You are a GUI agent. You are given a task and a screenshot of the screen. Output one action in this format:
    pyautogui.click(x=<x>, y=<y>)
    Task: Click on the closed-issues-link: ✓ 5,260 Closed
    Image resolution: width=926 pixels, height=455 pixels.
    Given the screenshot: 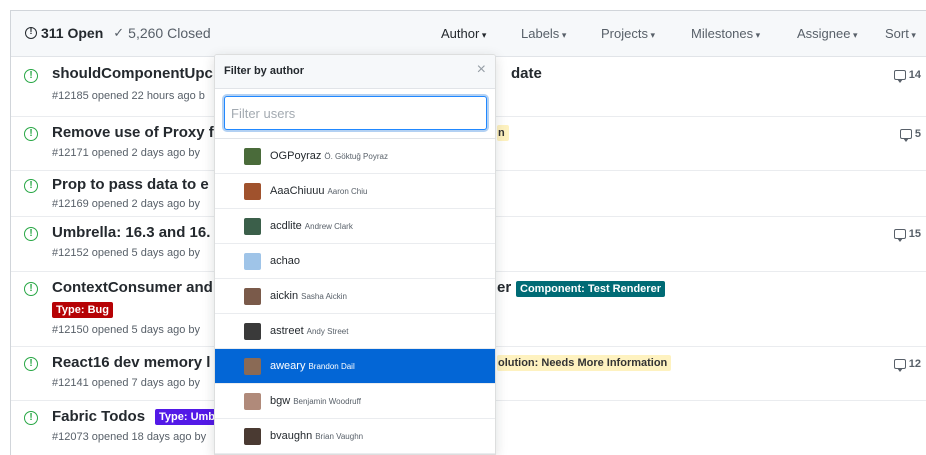 What is the action you would take?
    pyautogui.click(x=161, y=33)
    